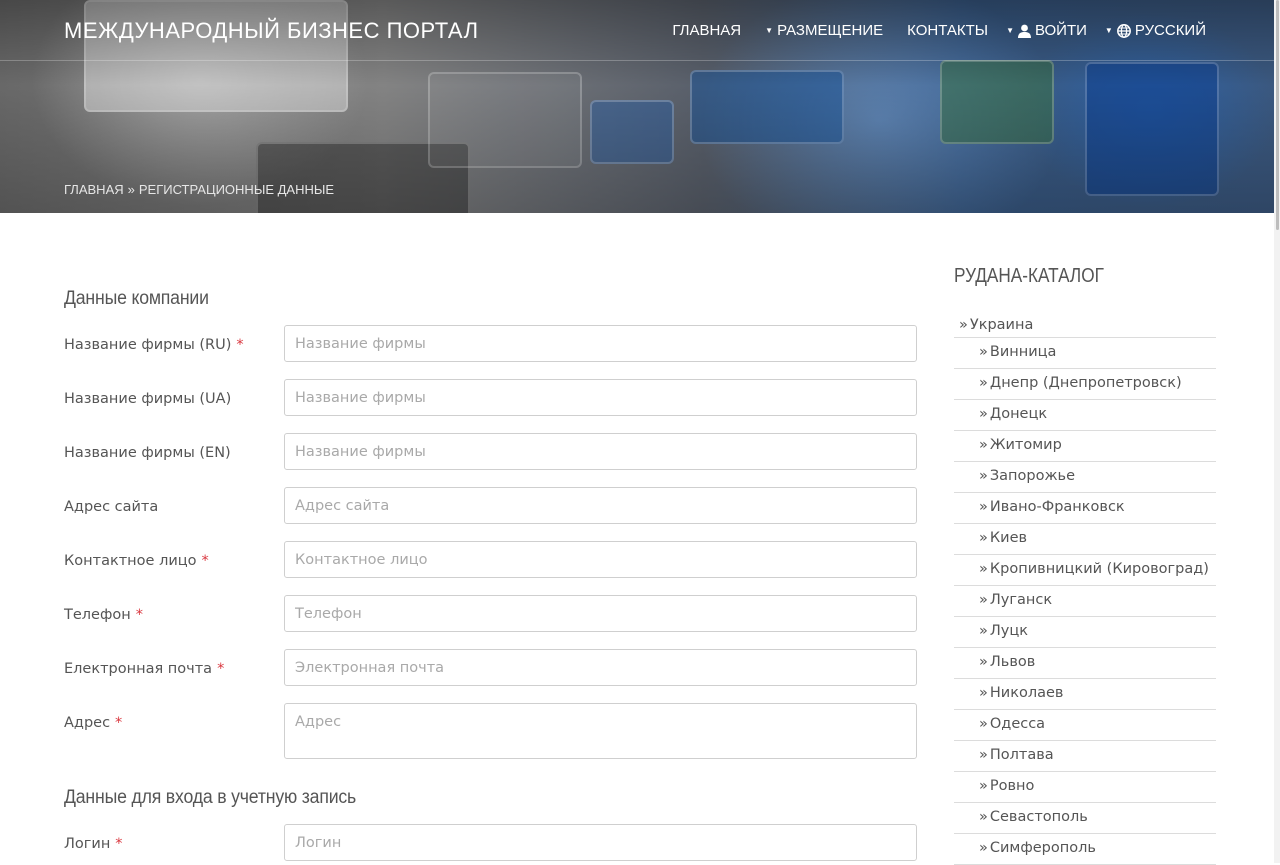 The height and width of the screenshot is (865, 1280). Describe the element at coordinates (210, 797) in the screenshot. I see `section-title-login: Данные для входа в учетную запись` at that location.